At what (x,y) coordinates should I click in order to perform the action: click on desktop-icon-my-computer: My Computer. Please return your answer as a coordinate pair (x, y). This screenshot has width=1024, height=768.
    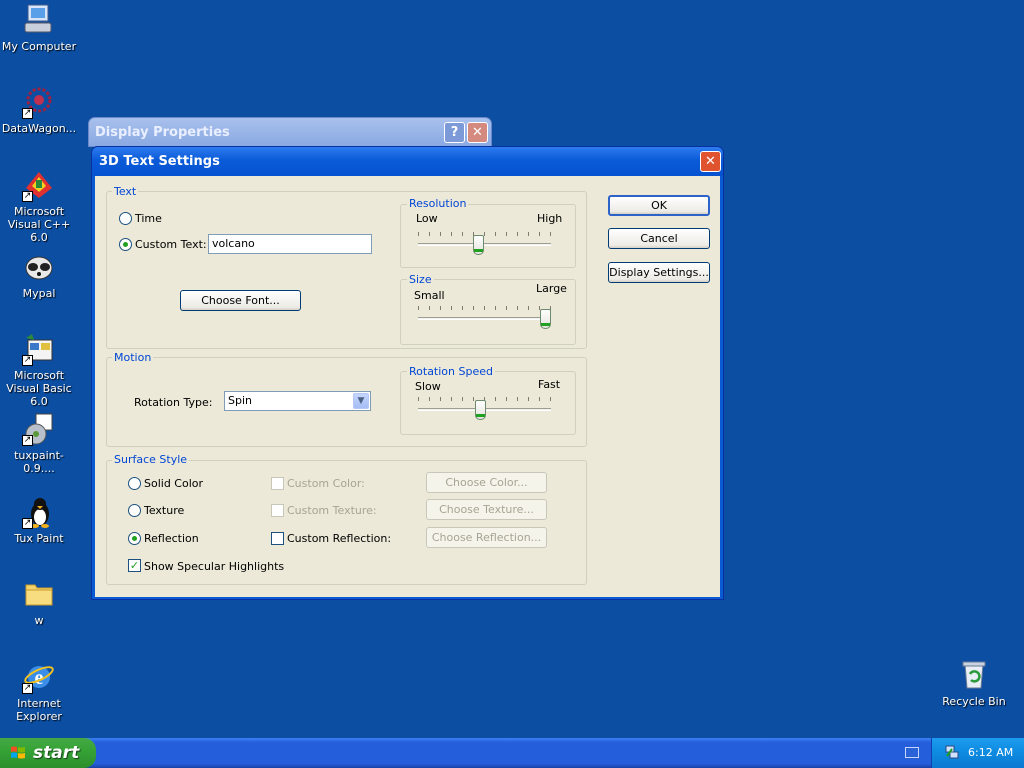
    Looking at the image, I should click on (39, 28).